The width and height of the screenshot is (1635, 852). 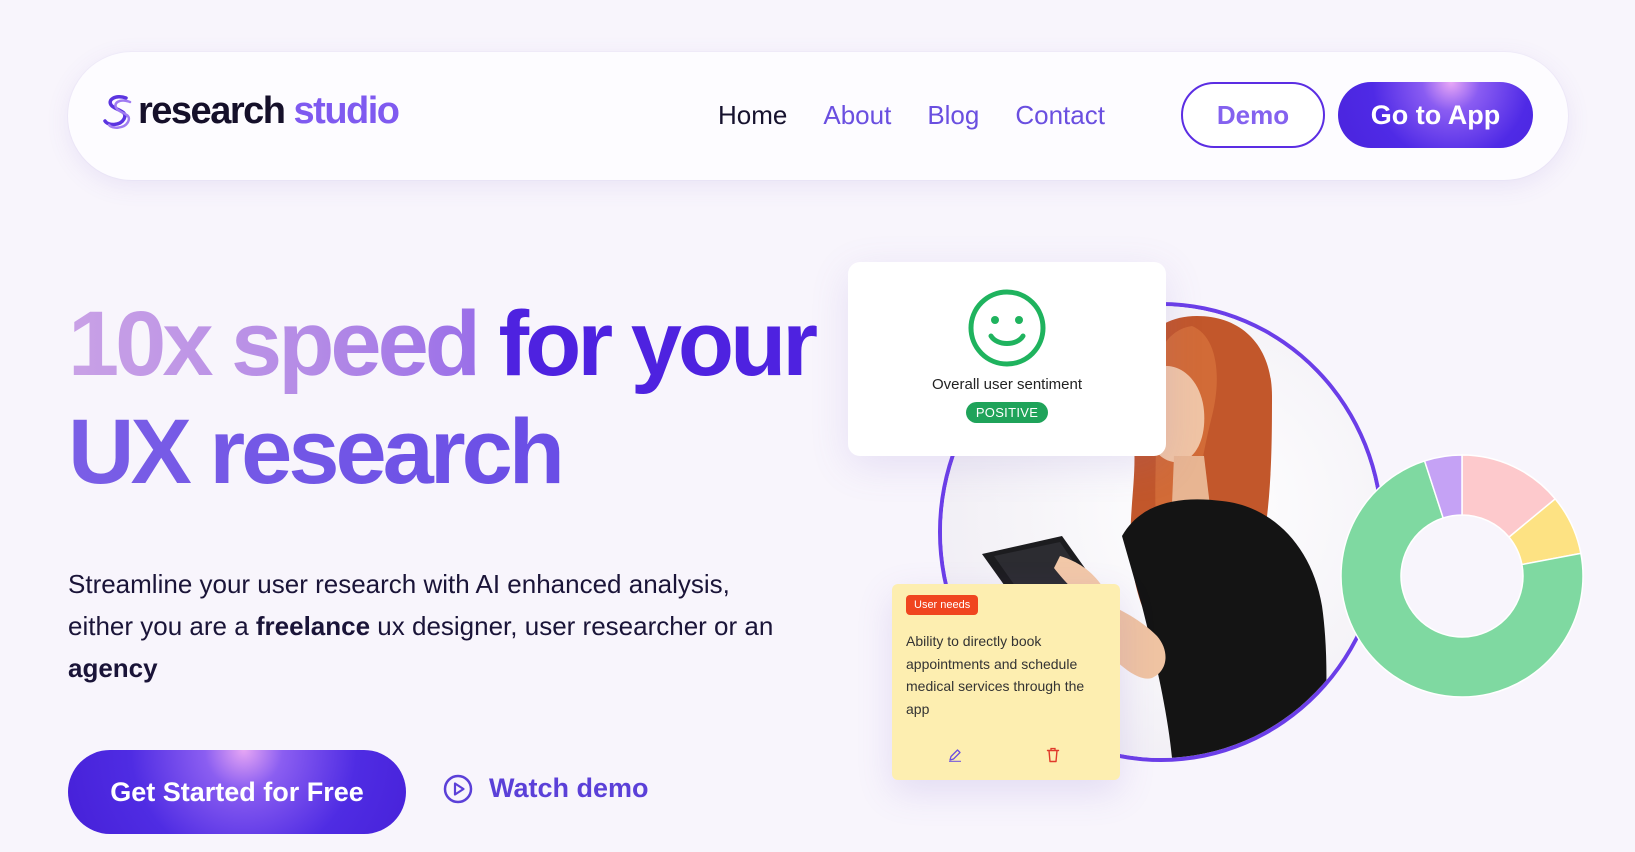 I want to click on note-tag: User needs, so click(x=942, y=605).